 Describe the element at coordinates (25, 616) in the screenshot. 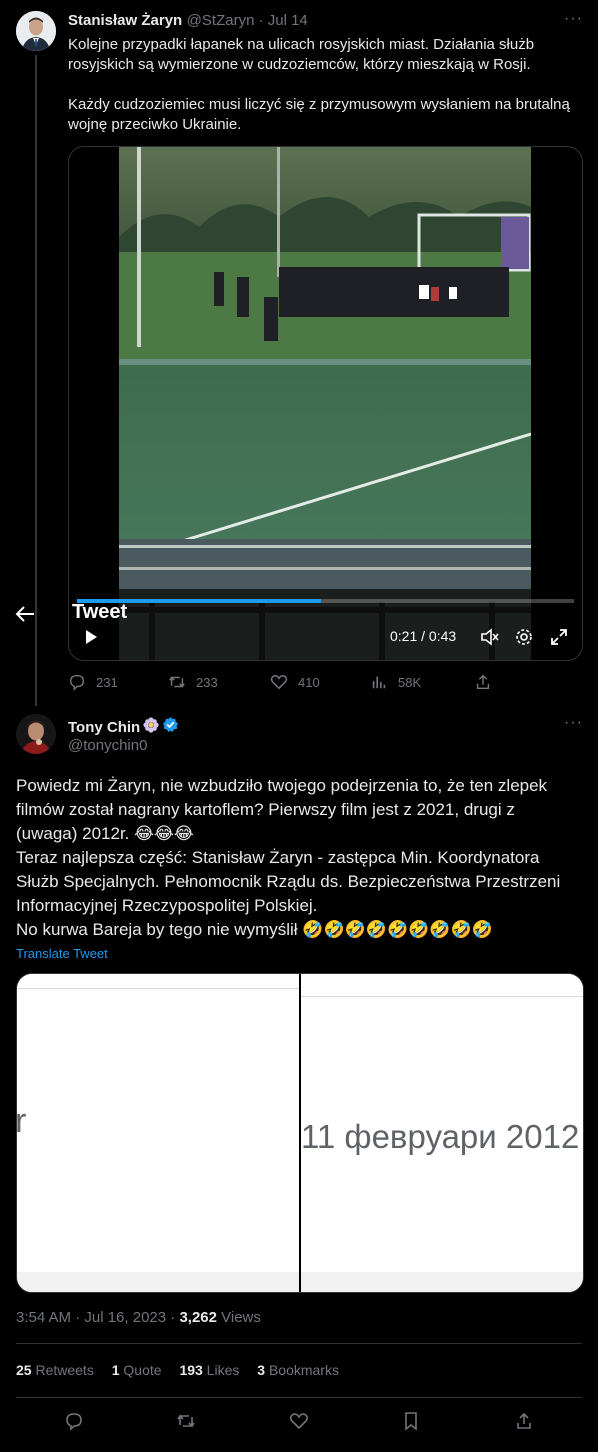

I see `back-arrow-icon` at that location.